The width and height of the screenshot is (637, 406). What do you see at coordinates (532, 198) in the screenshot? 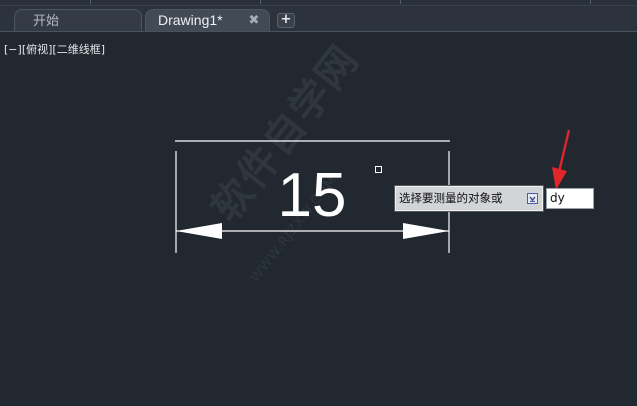
I see `dropdown-options-icon` at bounding box center [532, 198].